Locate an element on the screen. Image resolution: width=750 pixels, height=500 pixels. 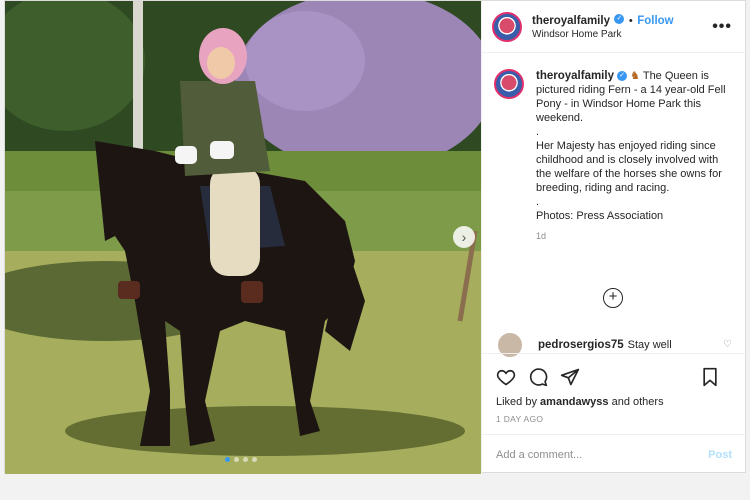
location-link: Windsor Home Park is located at coordinates (622, 34).